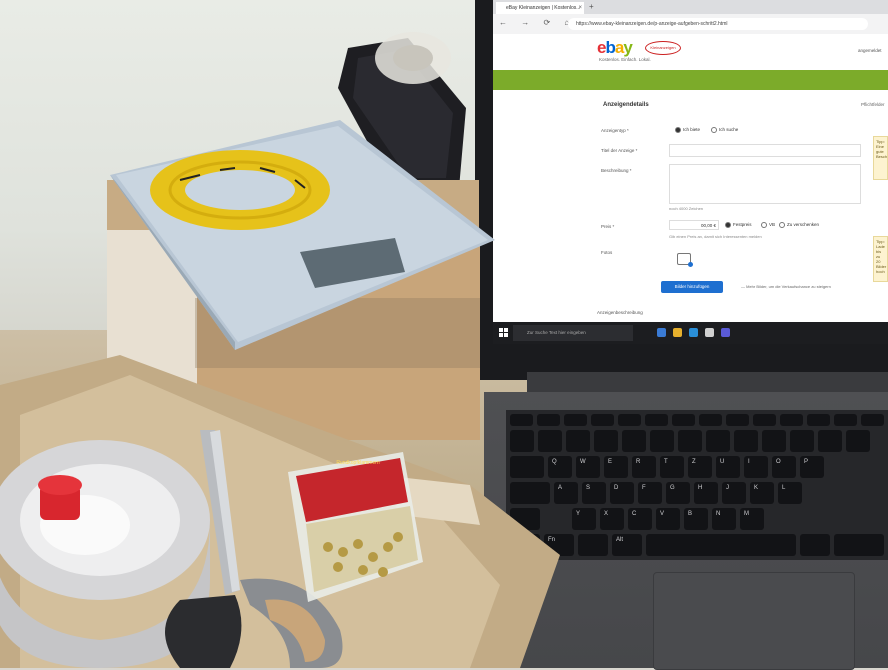 The width and height of the screenshot is (888, 670). Describe the element at coordinates (584, 519) in the screenshot. I see `letter-key-y: Y` at that location.